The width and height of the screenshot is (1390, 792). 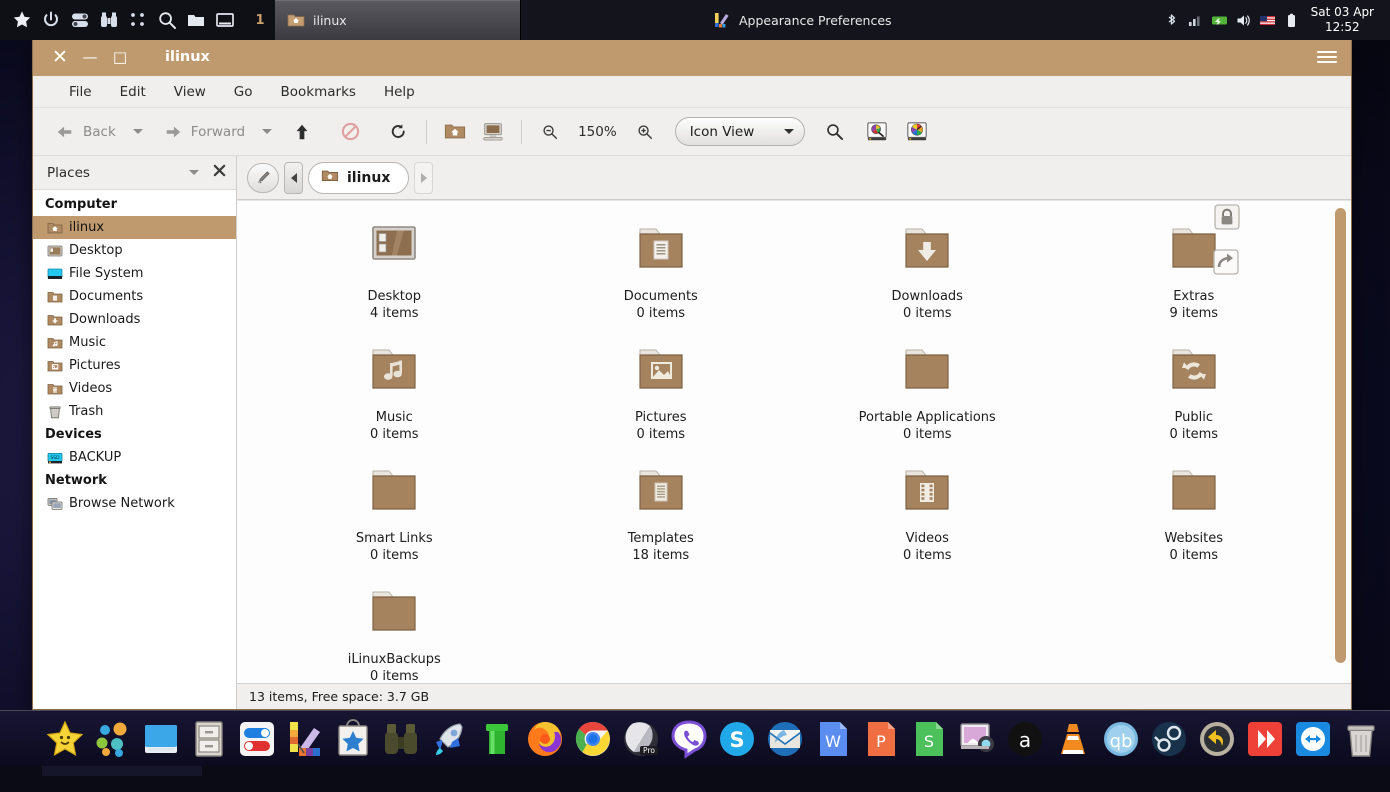 I want to click on maximize-icon: □, so click(x=120, y=57).